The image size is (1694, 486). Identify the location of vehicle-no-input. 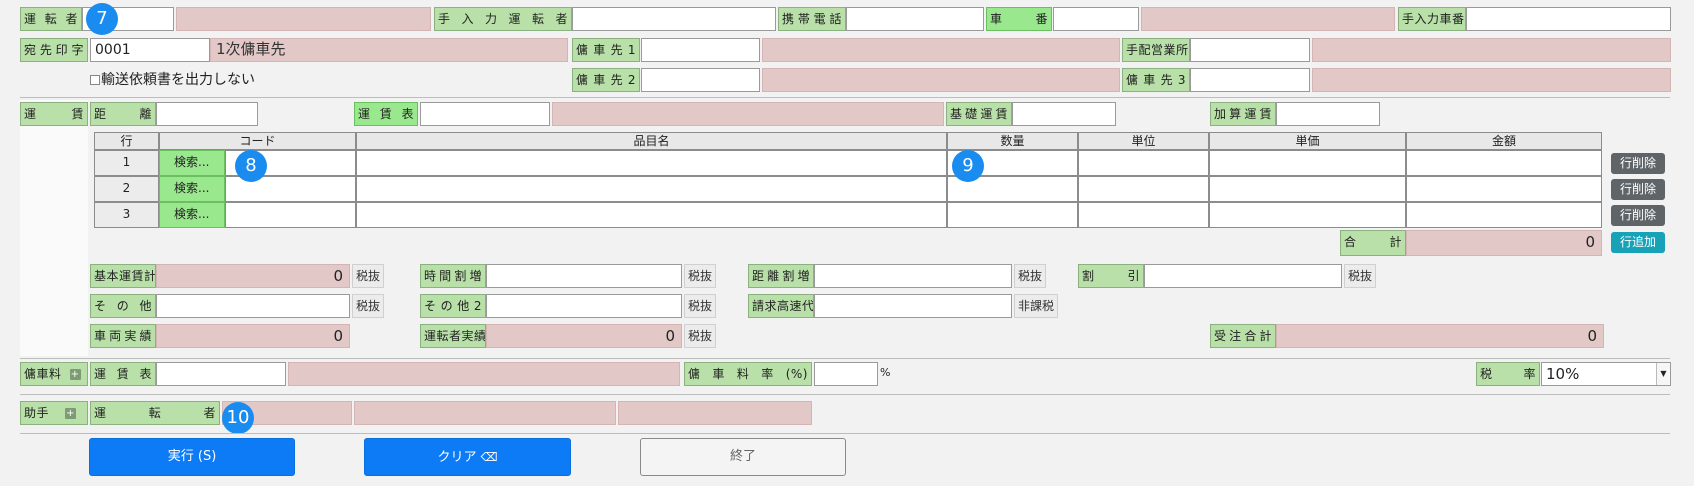
(1096, 19).